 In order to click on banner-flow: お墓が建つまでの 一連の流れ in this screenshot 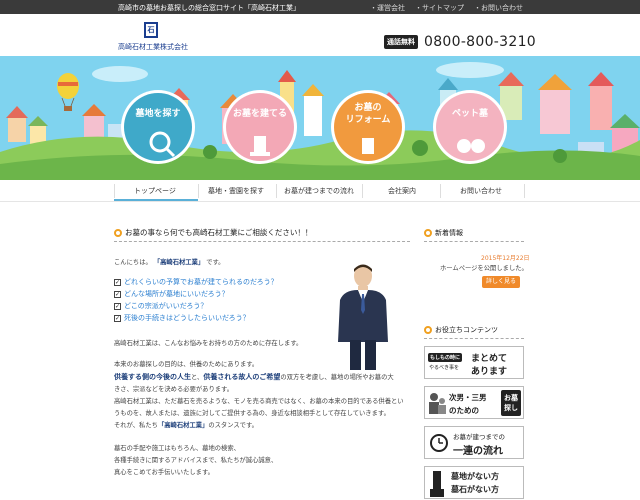, I will do `click(474, 442)`.